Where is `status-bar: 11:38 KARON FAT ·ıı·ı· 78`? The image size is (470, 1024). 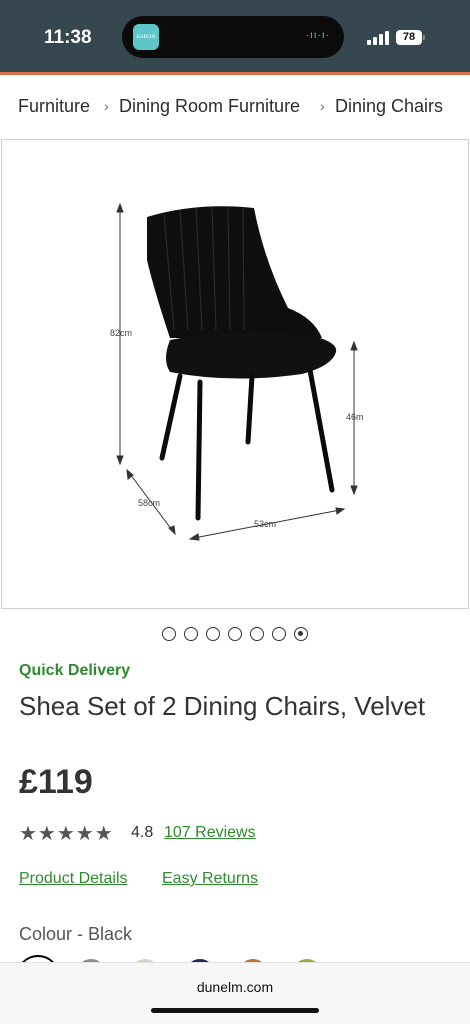 status-bar: 11:38 KARON FAT ·ıı·ı· 78 is located at coordinates (235, 36).